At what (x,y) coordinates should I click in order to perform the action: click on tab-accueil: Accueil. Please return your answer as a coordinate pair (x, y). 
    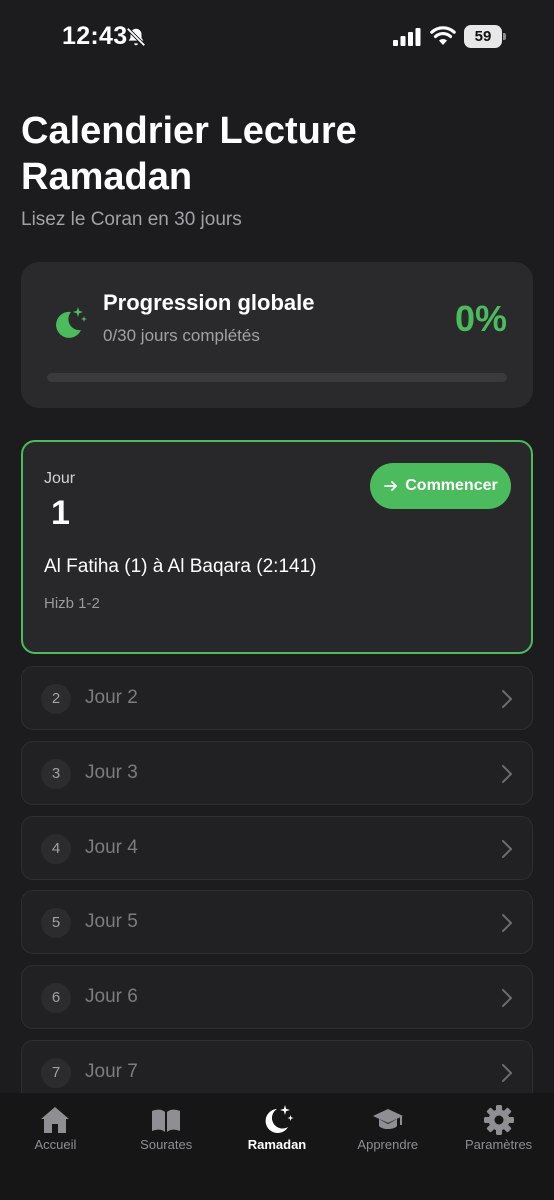
    Looking at the image, I should click on (55, 1146).